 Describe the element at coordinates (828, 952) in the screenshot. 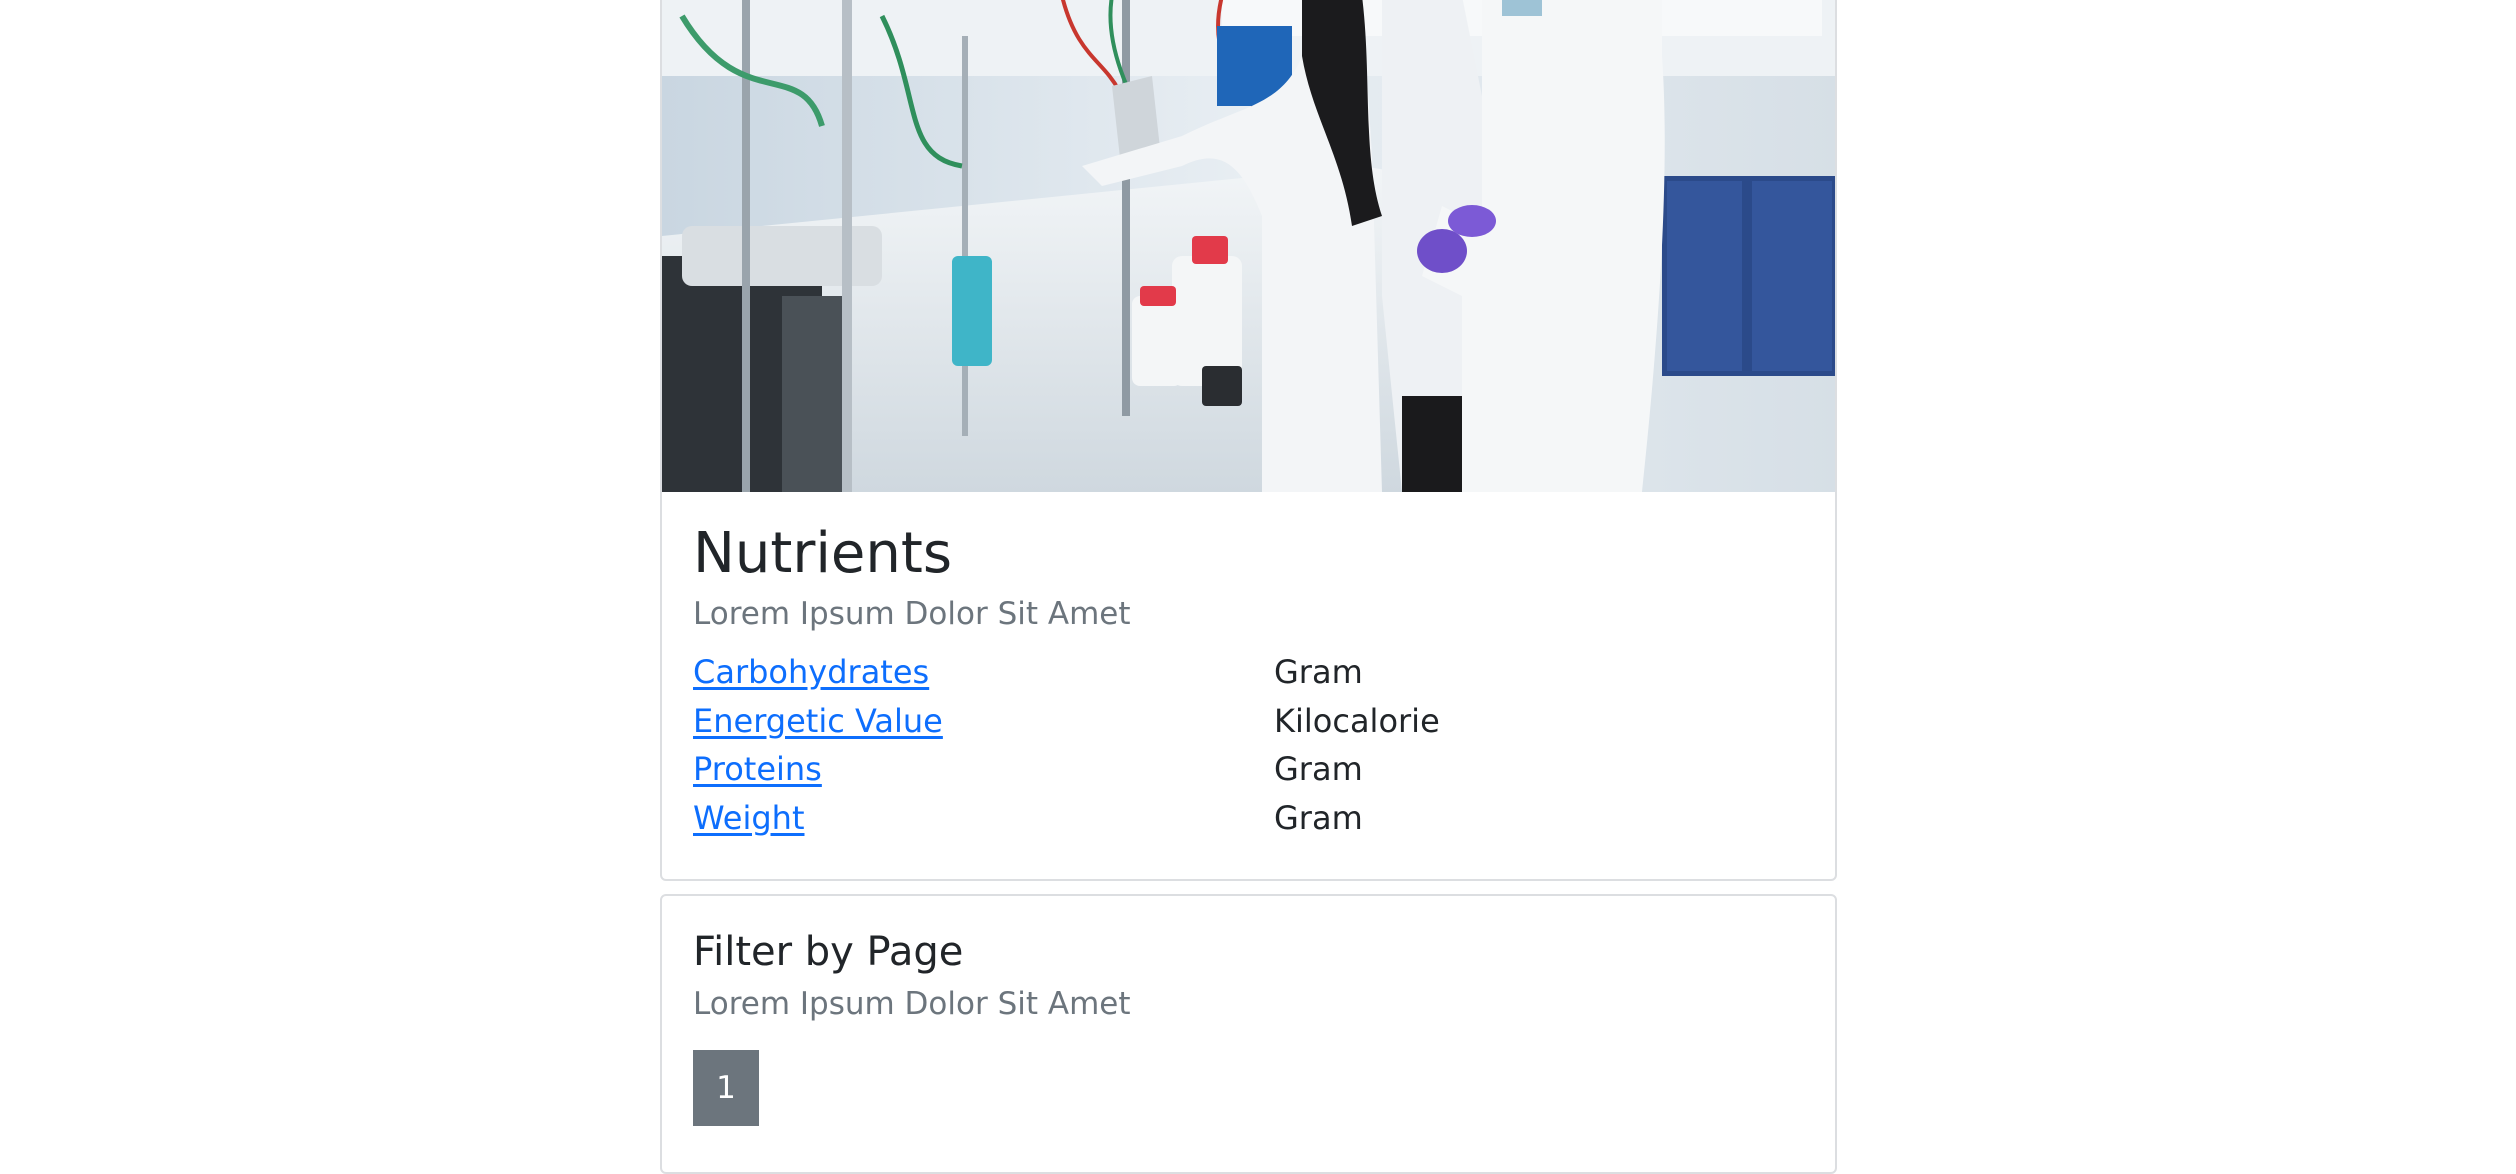

I see `filter-title: Filter by Page` at that location.